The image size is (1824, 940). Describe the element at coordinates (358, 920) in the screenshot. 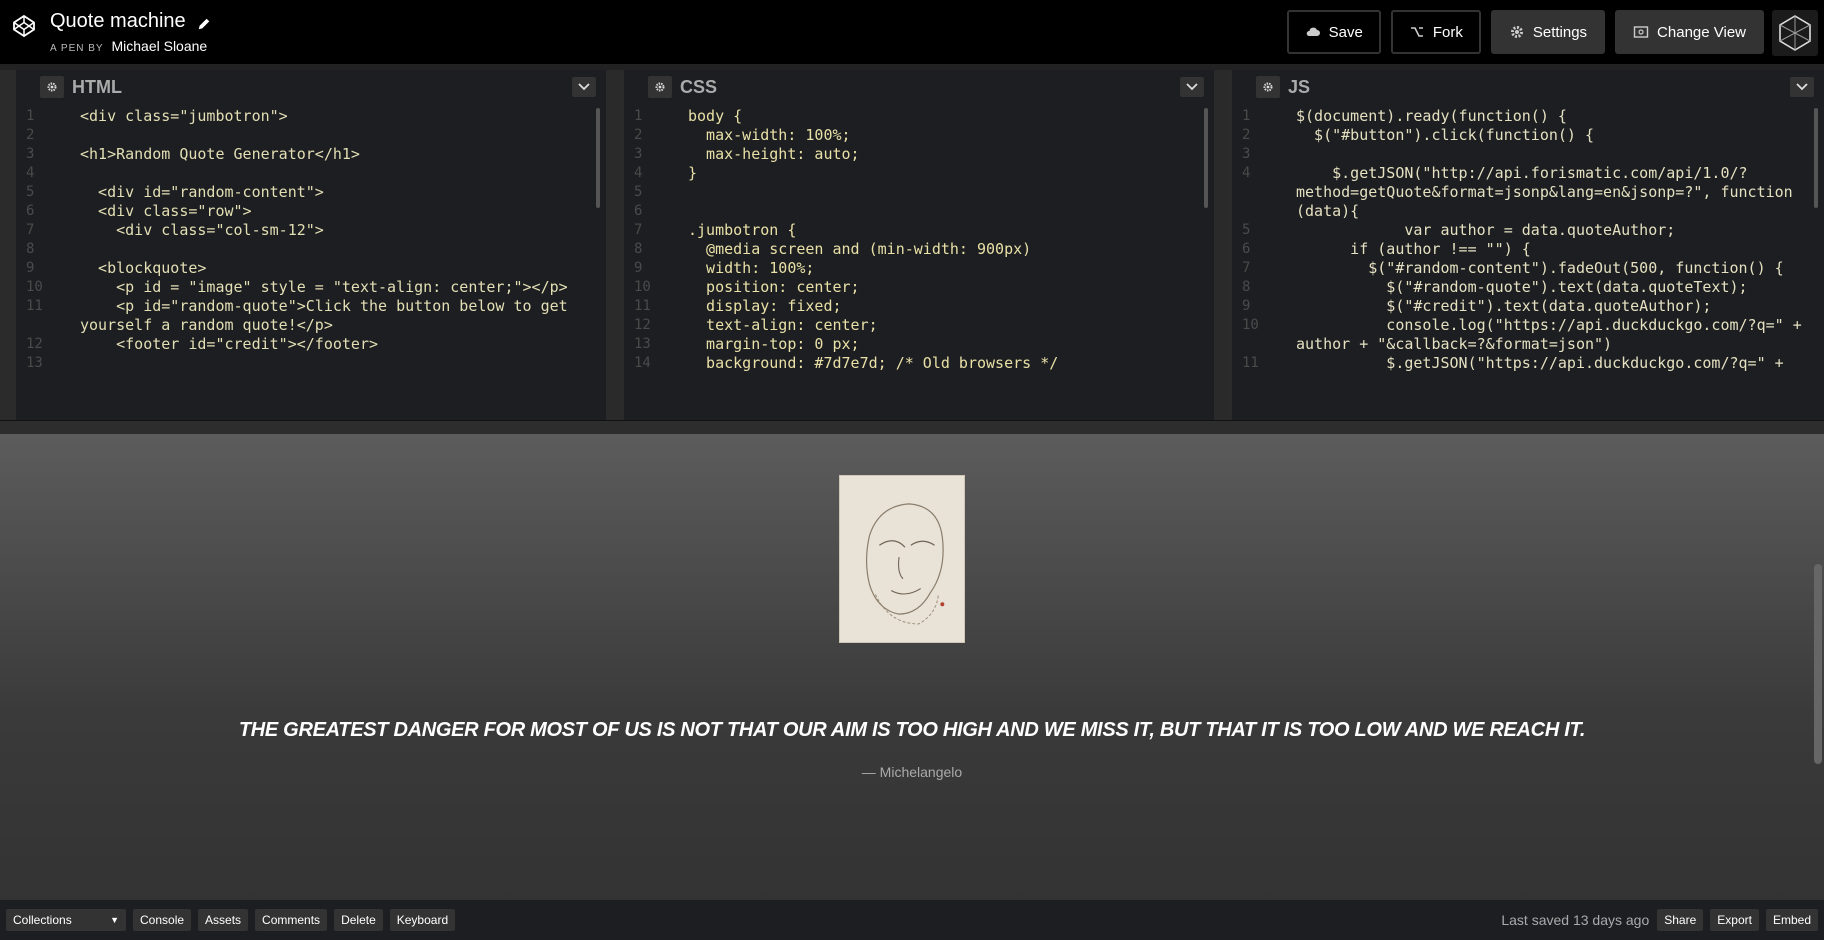

I see `delete-button: Delete` at that location.